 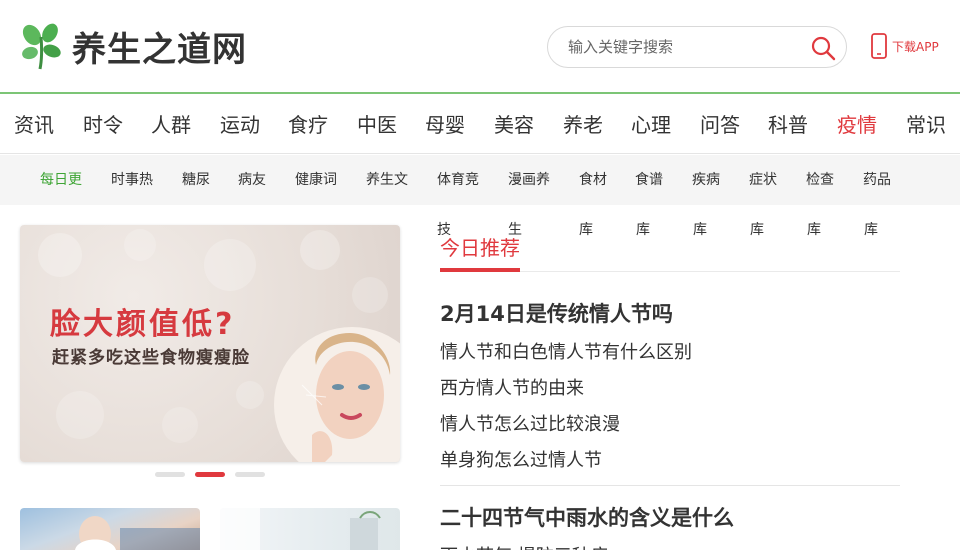 What do you see at coordinates (34, 125) in the screenshot?
I see `main-nav-item: 资讯` at bounding box center [34, 125].